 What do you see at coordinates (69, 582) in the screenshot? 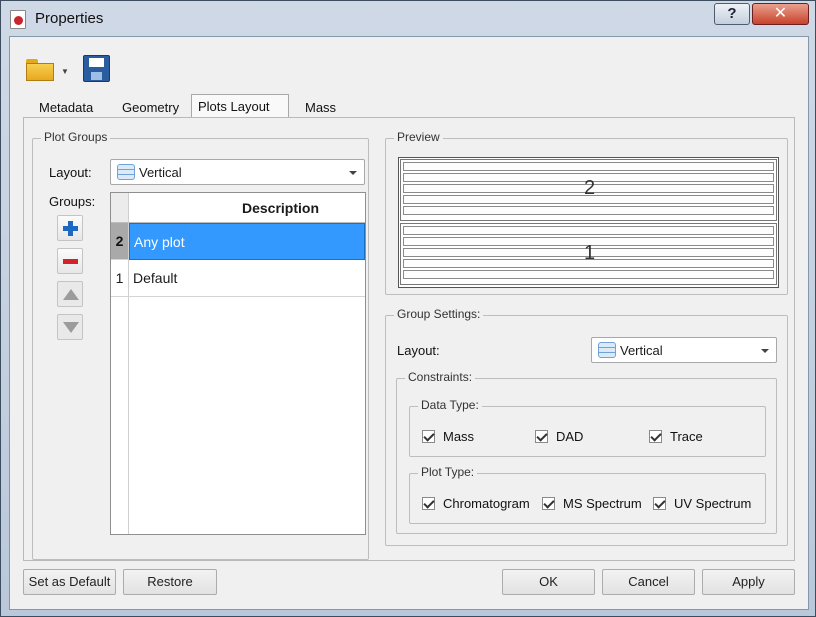
I see `set-as-default-button: Set as Default` at bounding box center [69, 582].